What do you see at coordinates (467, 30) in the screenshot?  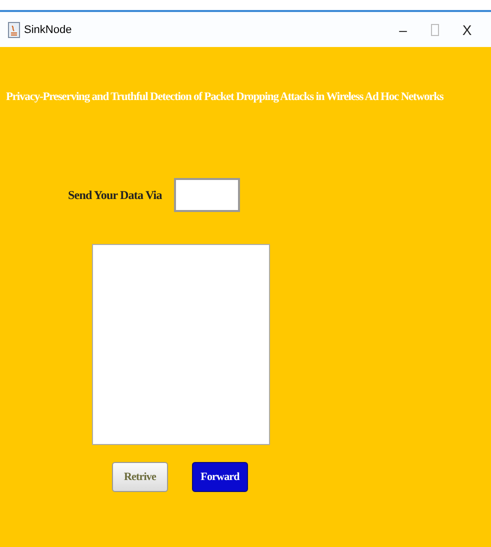 I see `close-button: X` at bounding box center [467, 30].